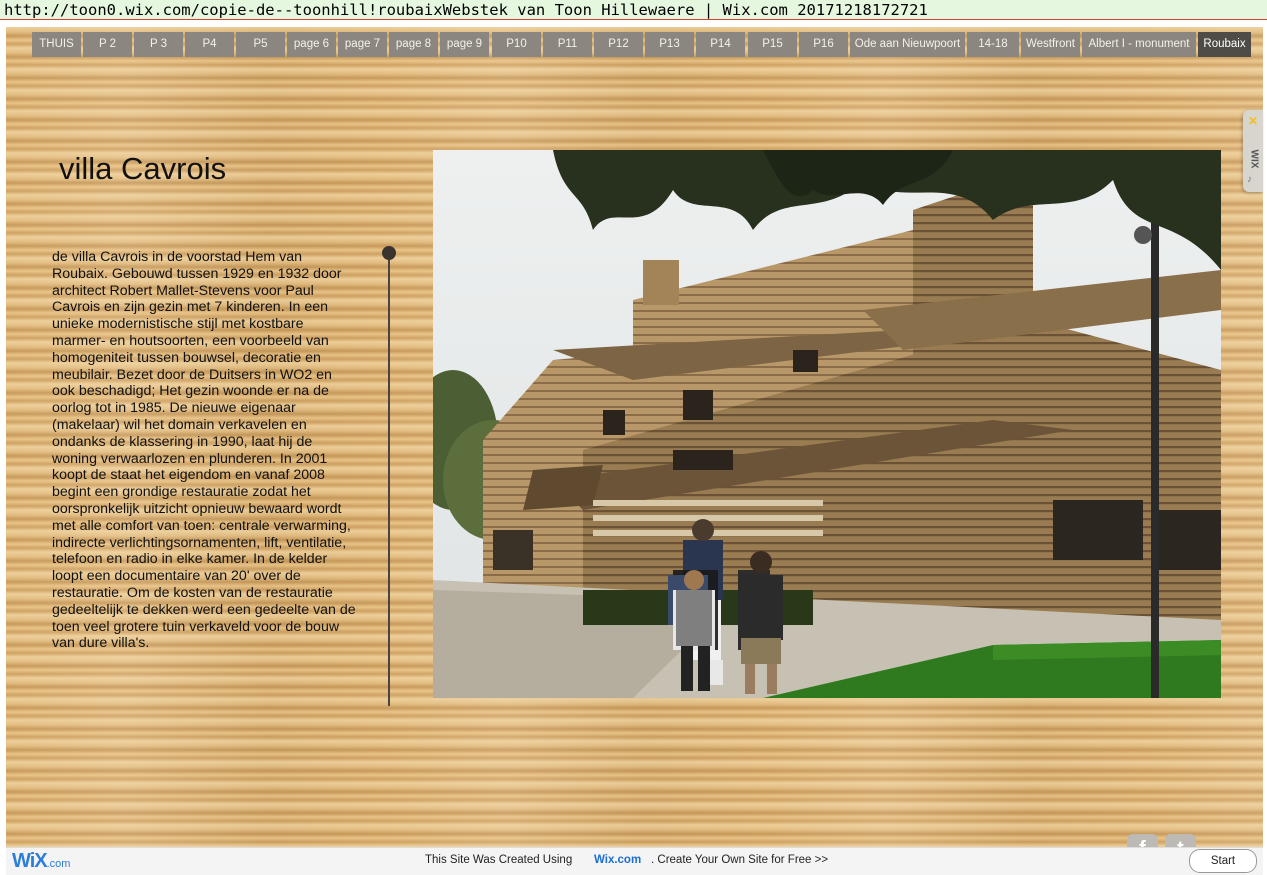 This screenshot has width=1267, height=875. What do you see at coordinates (209, 44) in the screenshot?
I see `nav-item-p4: P4` at bounding box center [209, 44].